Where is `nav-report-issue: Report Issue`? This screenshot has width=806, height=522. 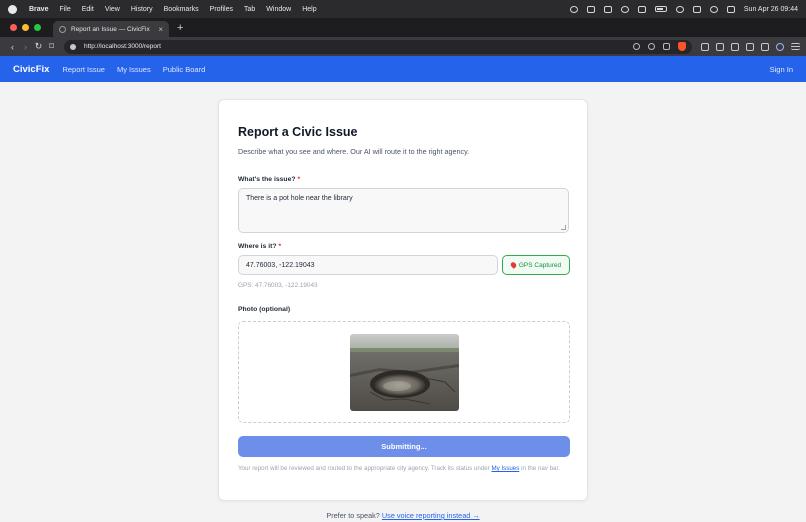
nav-report-issue: Report Issue is located at coordinates (83, 69).